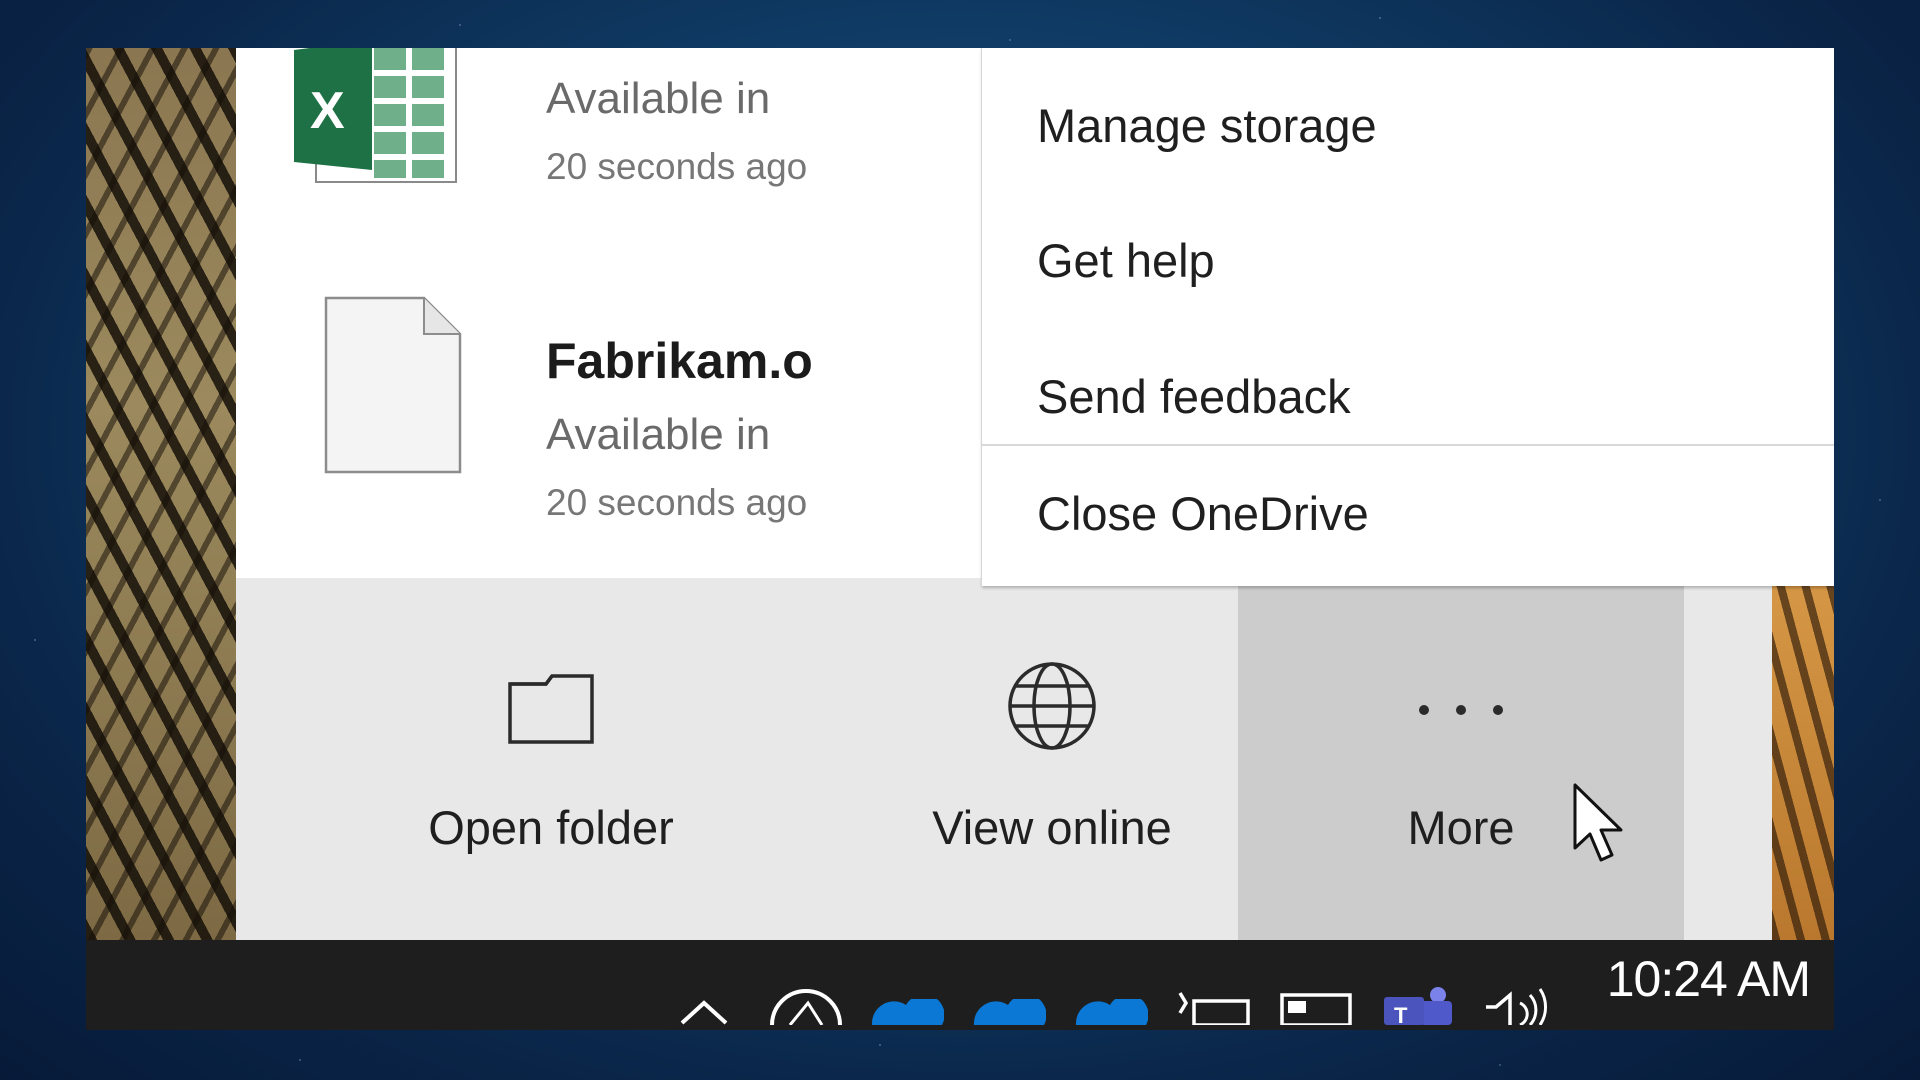 Image resolution: width=1920 pixels, height=1080 pixels. What do you see at coordinates (1203, 513) in the screenshot?
I see `menu-item-label: Close OneDrive` at bounding box center [1203, 513].